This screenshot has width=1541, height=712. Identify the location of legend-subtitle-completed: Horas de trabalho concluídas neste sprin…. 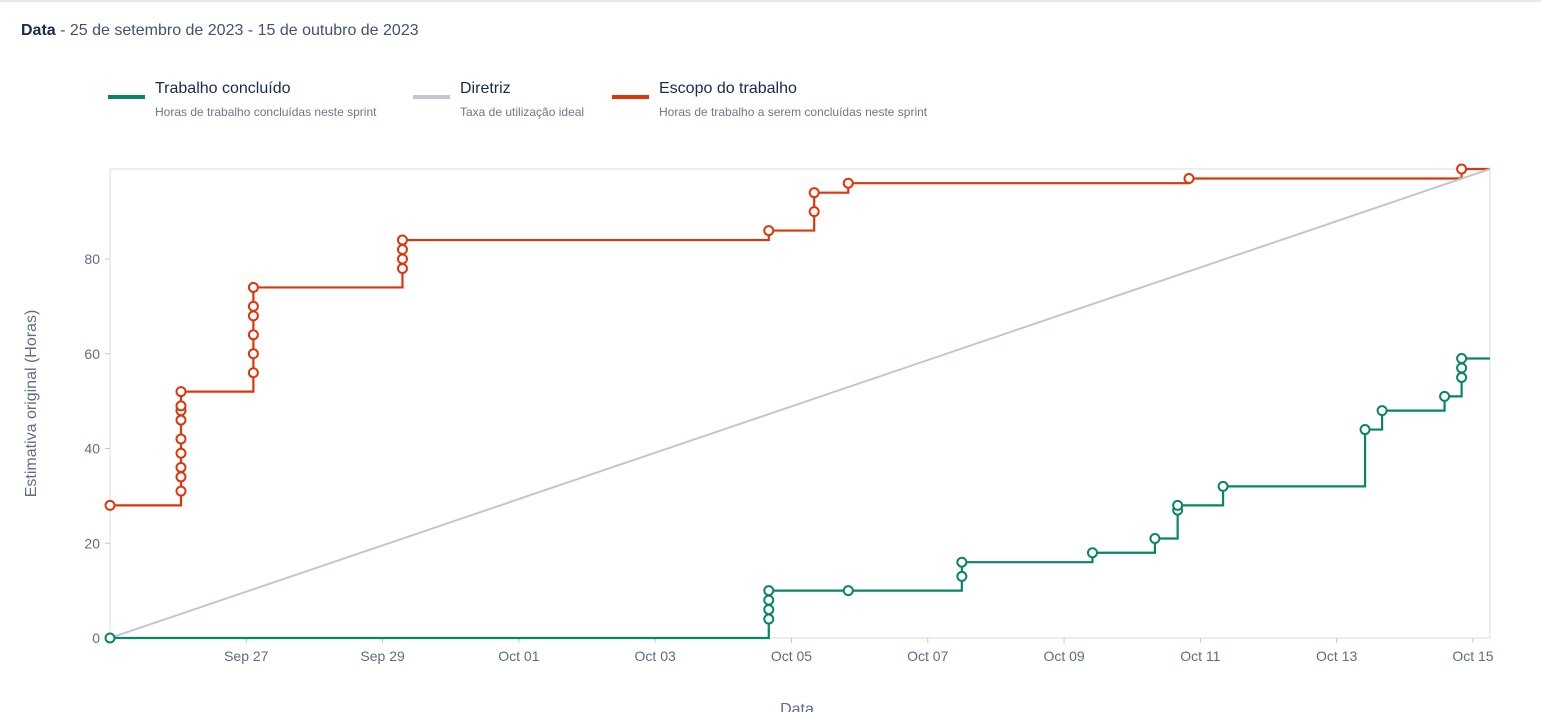
(266, 112).